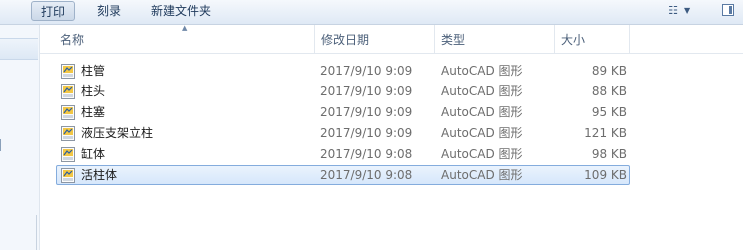 This screenshot has height=250, width=743. Describe the element at coordinates (605, 175) in the screenshot. I see `file-size: 109 KB` at that location.